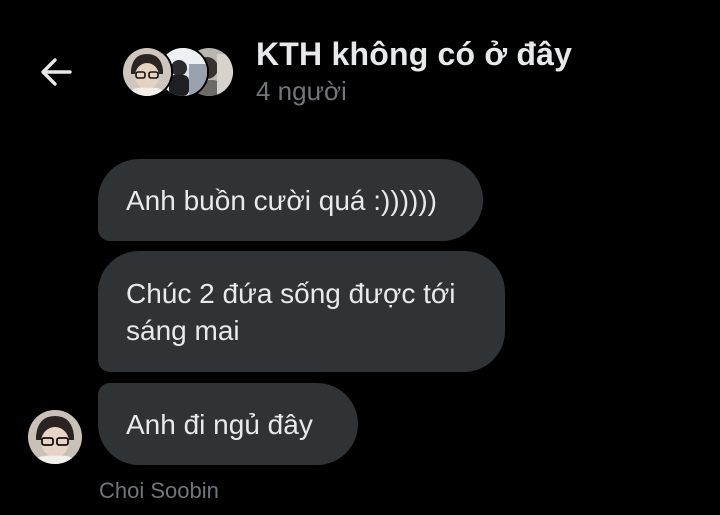  What do you see at coordinates (281, 200) in the screenshot?
I see `message-text: Anh buồn cười quá :))))))` at bounding box center [281, 200].